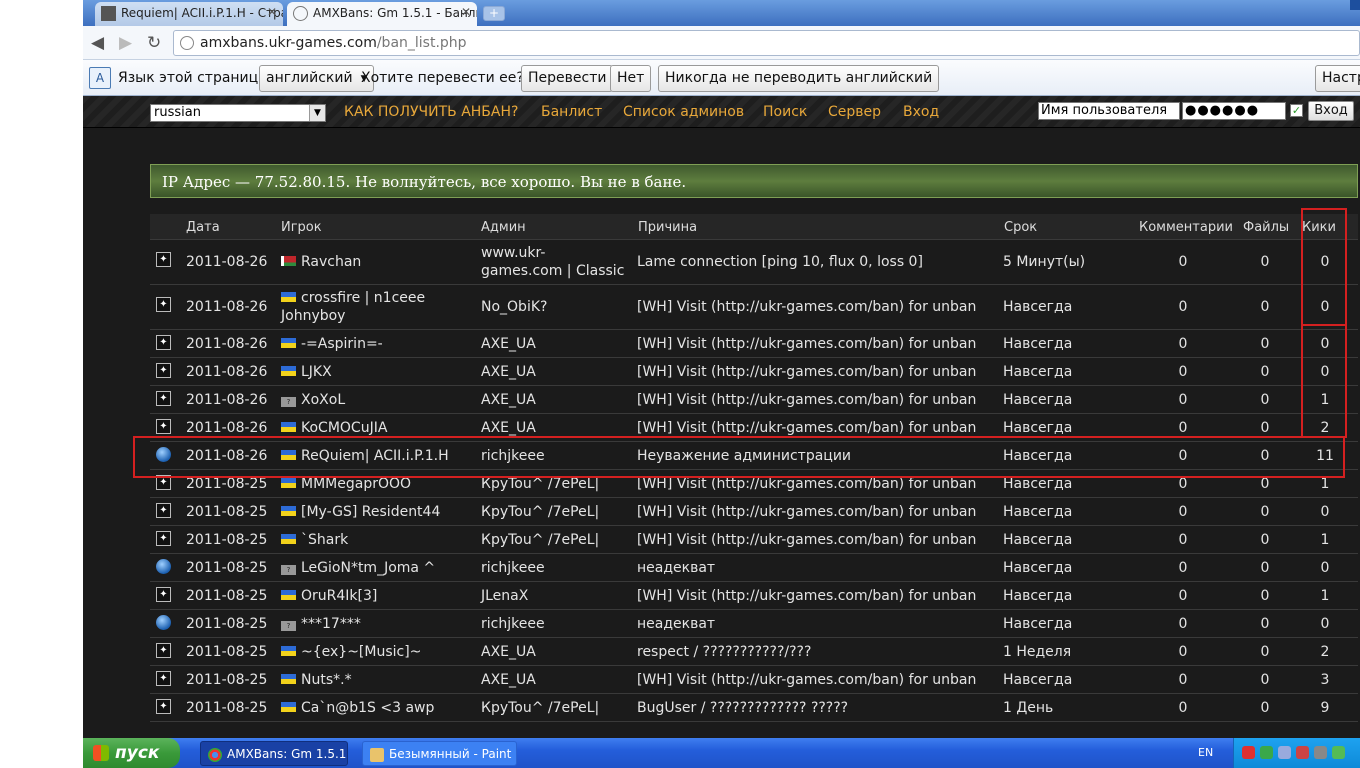 This screenshot has height=768, width=1360. What do you see at coordinates (324, 540) in the screenshot?
I see `player-name: `Shark` at bounding box center [324, 540].